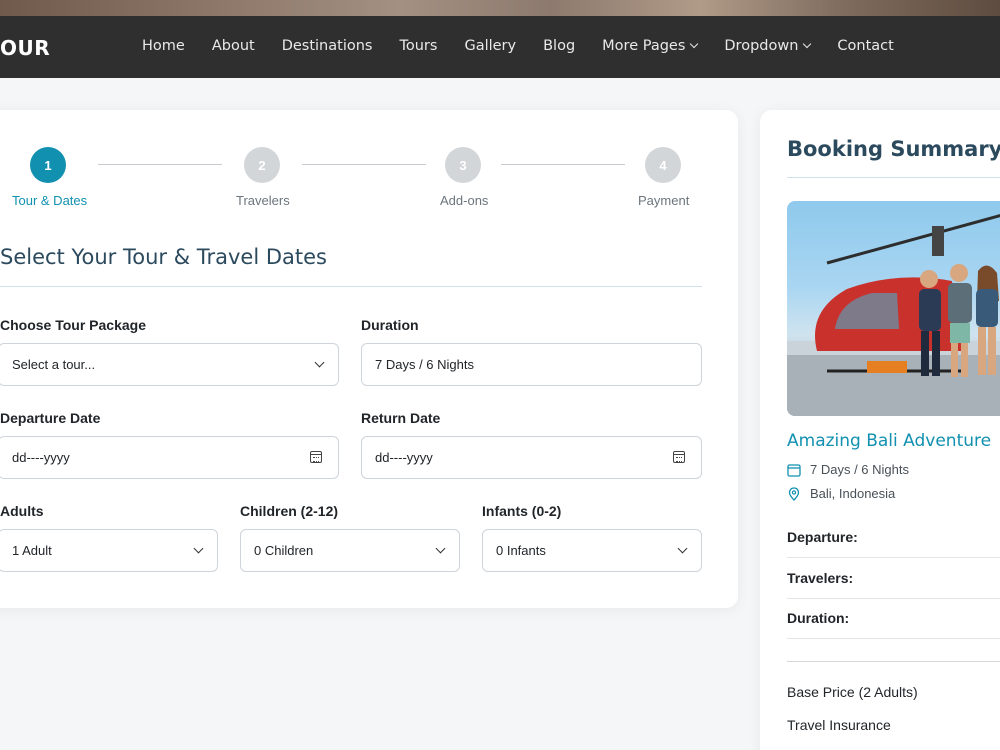  I want to click on summary-duration-label: Duration:, so click(818, 618).